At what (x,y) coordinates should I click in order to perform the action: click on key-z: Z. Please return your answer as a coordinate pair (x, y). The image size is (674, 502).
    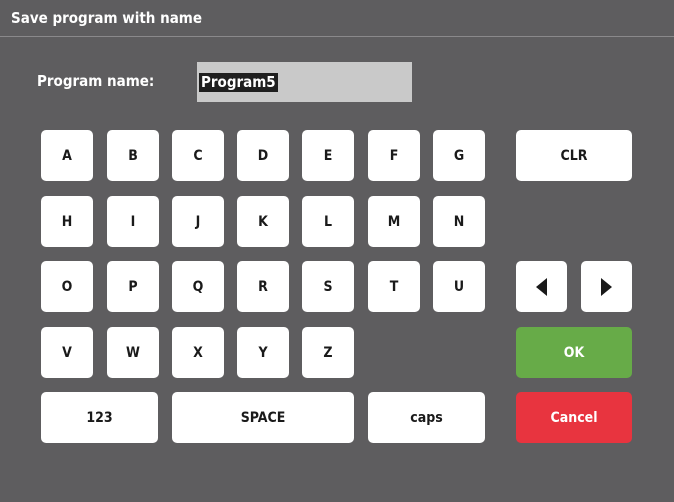
    Looking at the image, I should click on (328, 352).